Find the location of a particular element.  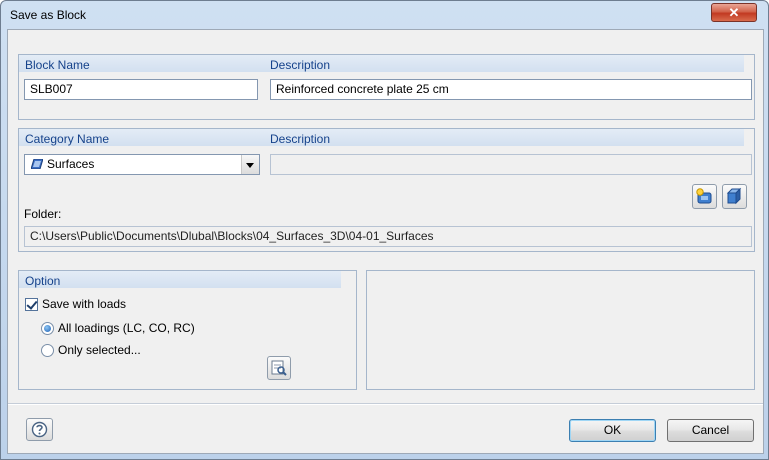

category-3d-icon is located at coordinates (734, 196).